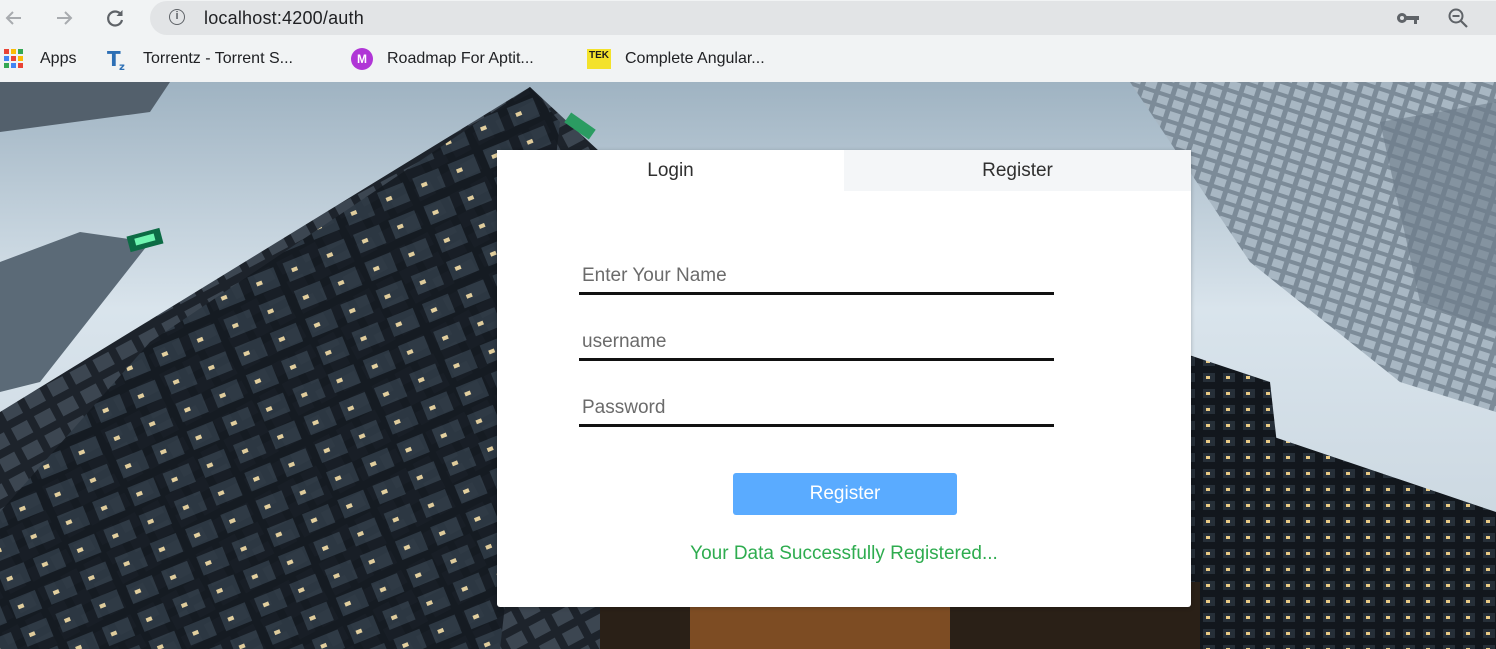 The height and width of the screenshot is (649, 1496). I want to click on forward-icon, so click(64, 18).